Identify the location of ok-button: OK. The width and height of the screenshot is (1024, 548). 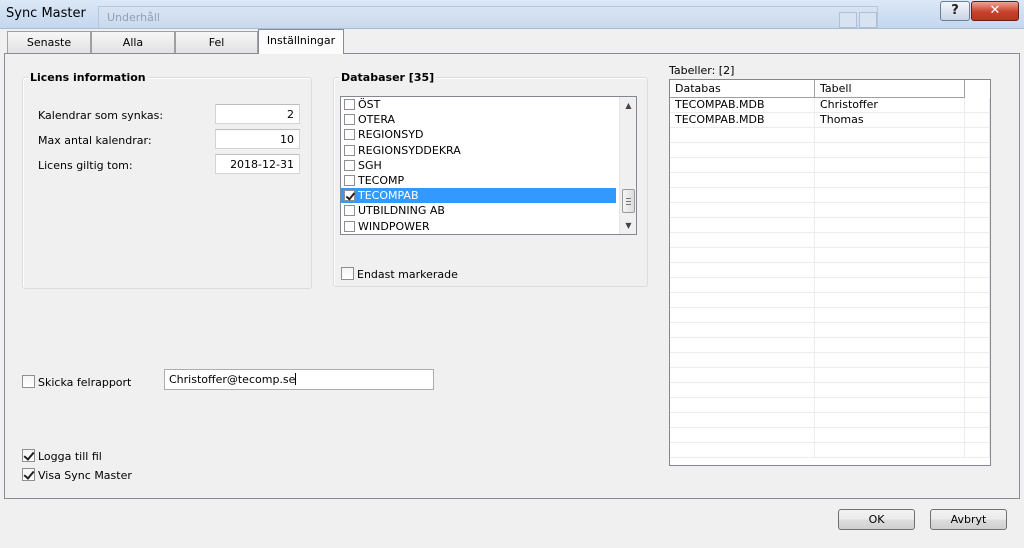
(876, 519).